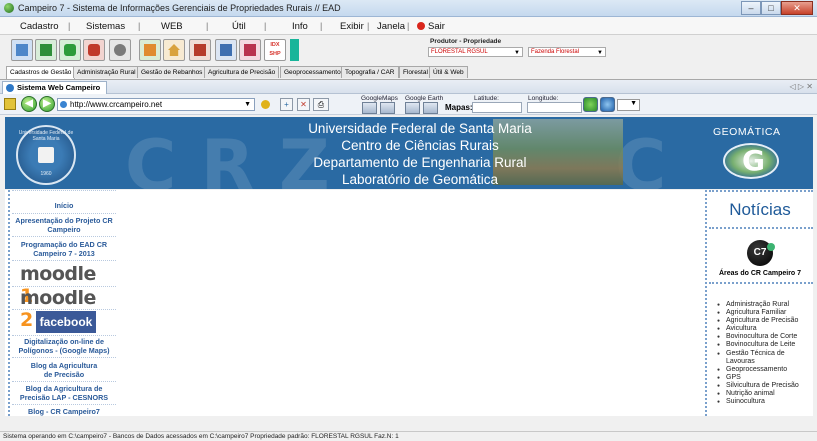 The image size is (817, 441). Describe the element at coordinates (275, 50) in the screenshot. I see `idx-shp-button: IDX SHP` at that location.